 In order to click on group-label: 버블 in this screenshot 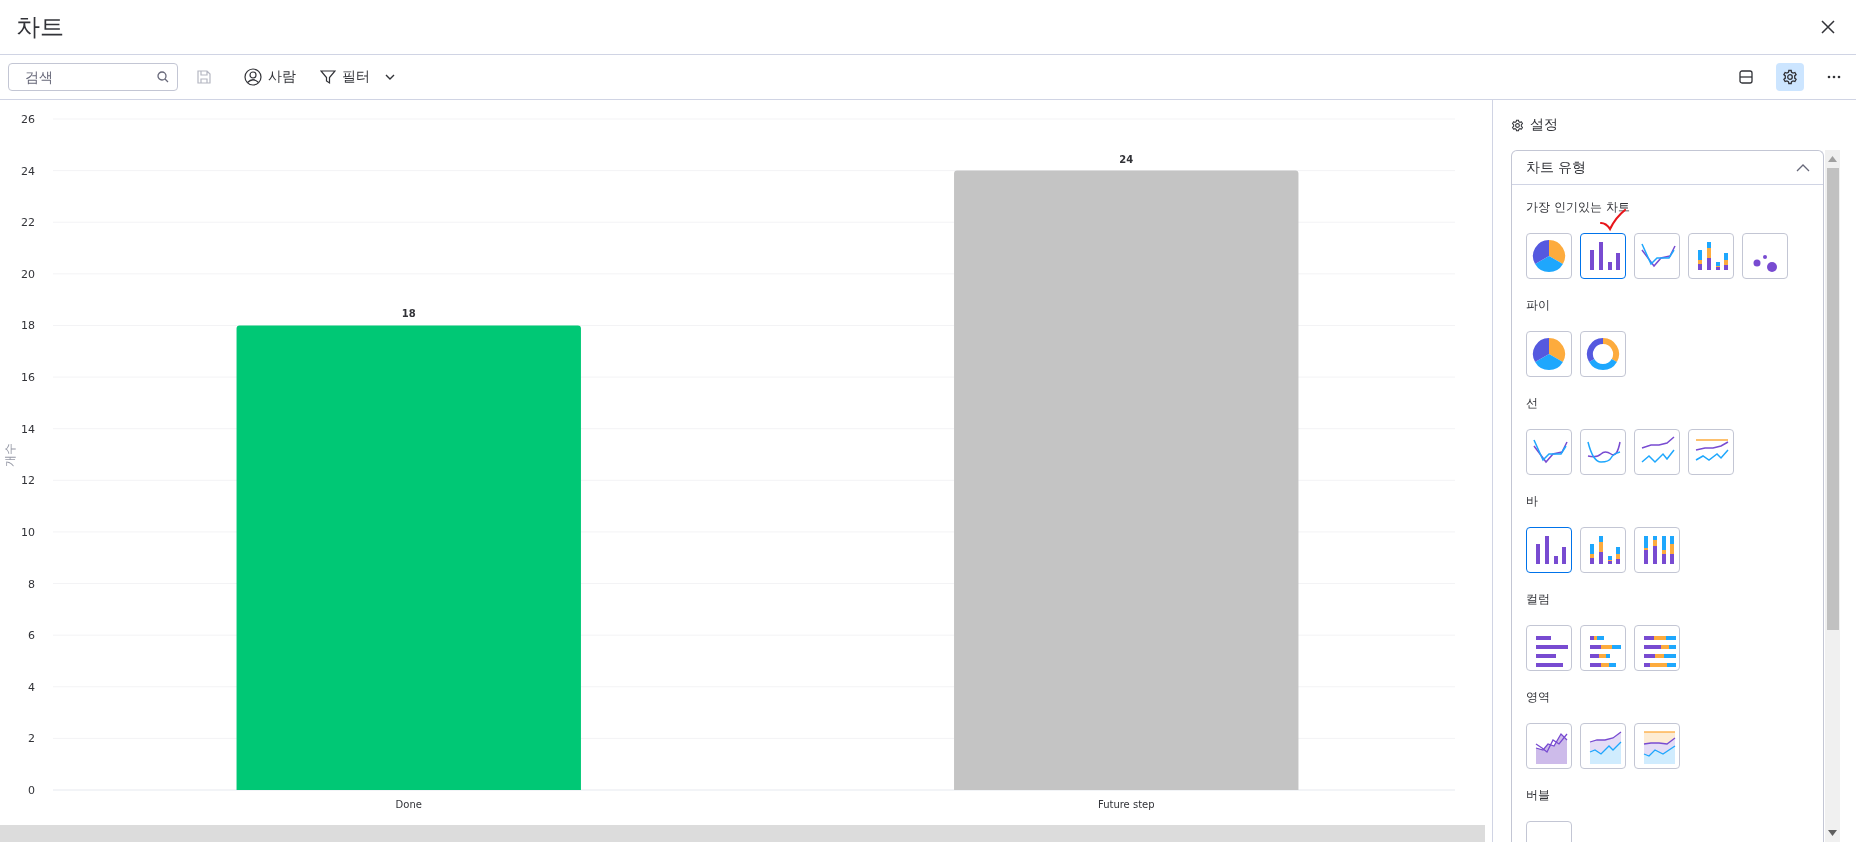, I will do `click(1538, 795)`.